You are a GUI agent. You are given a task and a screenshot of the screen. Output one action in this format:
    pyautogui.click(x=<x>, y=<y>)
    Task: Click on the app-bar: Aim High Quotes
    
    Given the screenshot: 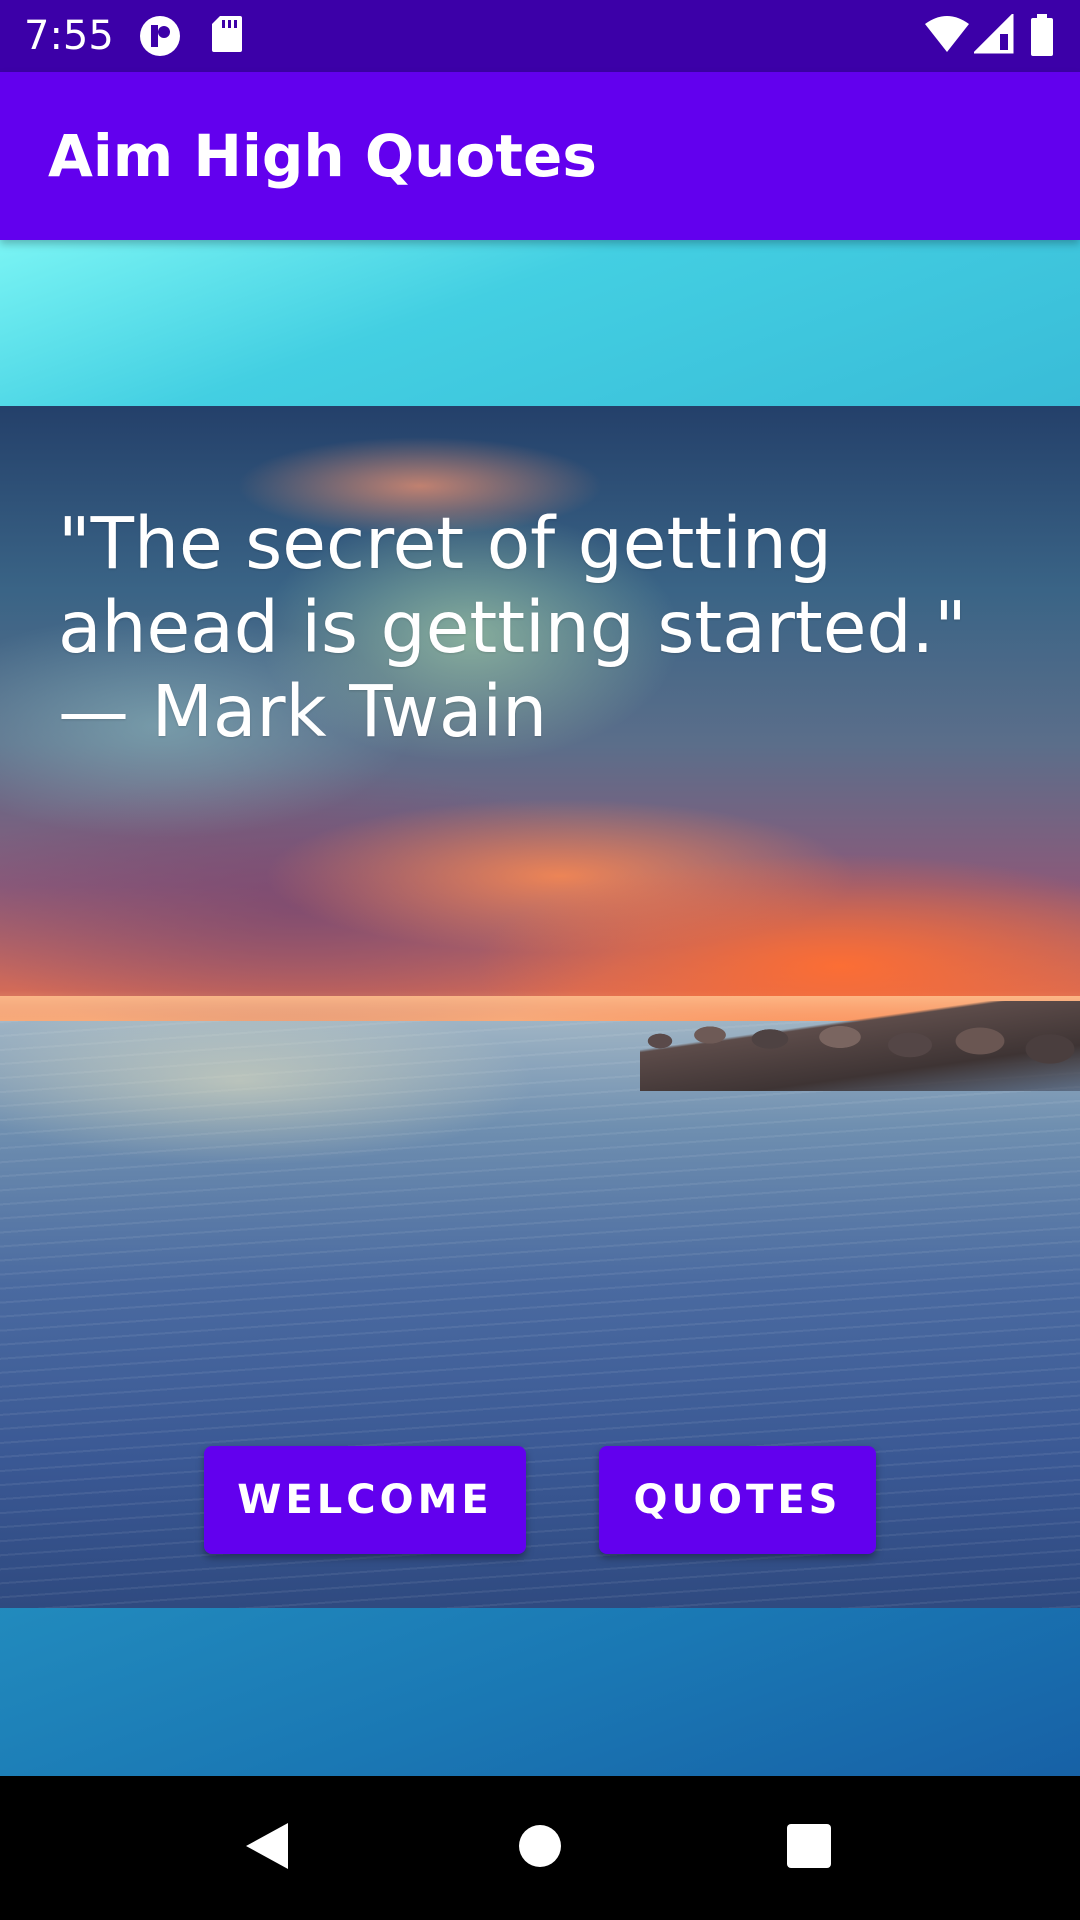 What is the action you would take?
    pyautogui.click(x=540, y=156)
    